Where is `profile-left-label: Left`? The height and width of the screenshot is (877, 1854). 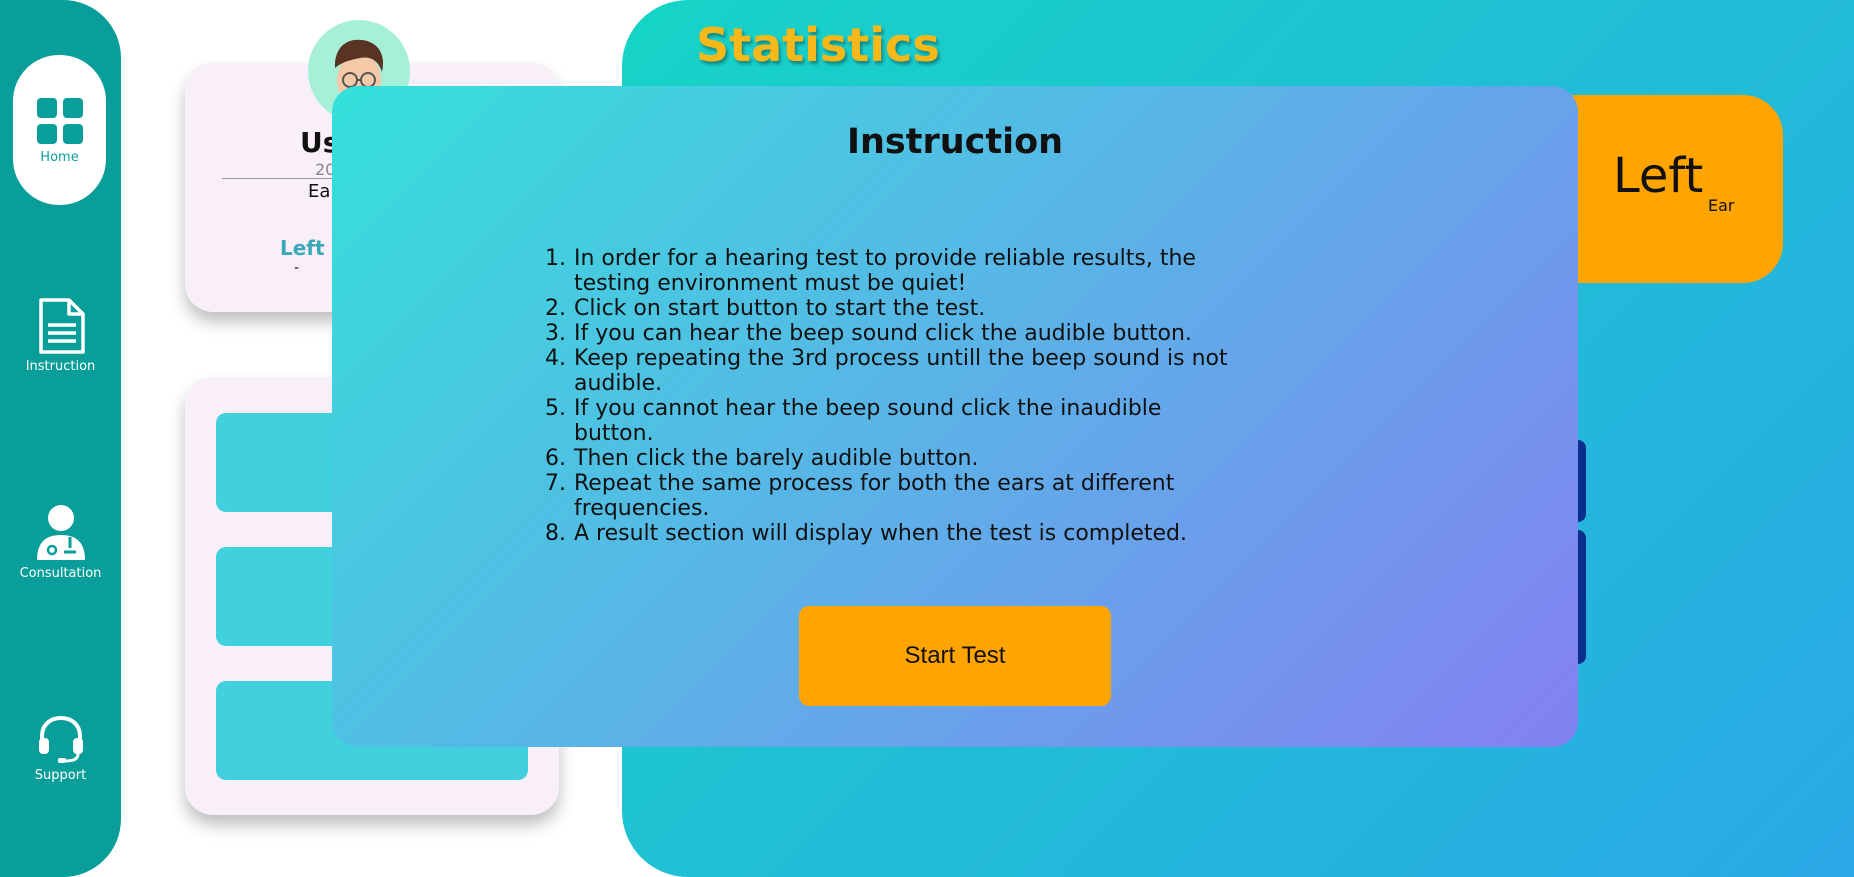 profile-left-label: Left is located at coordinates (302, 248).